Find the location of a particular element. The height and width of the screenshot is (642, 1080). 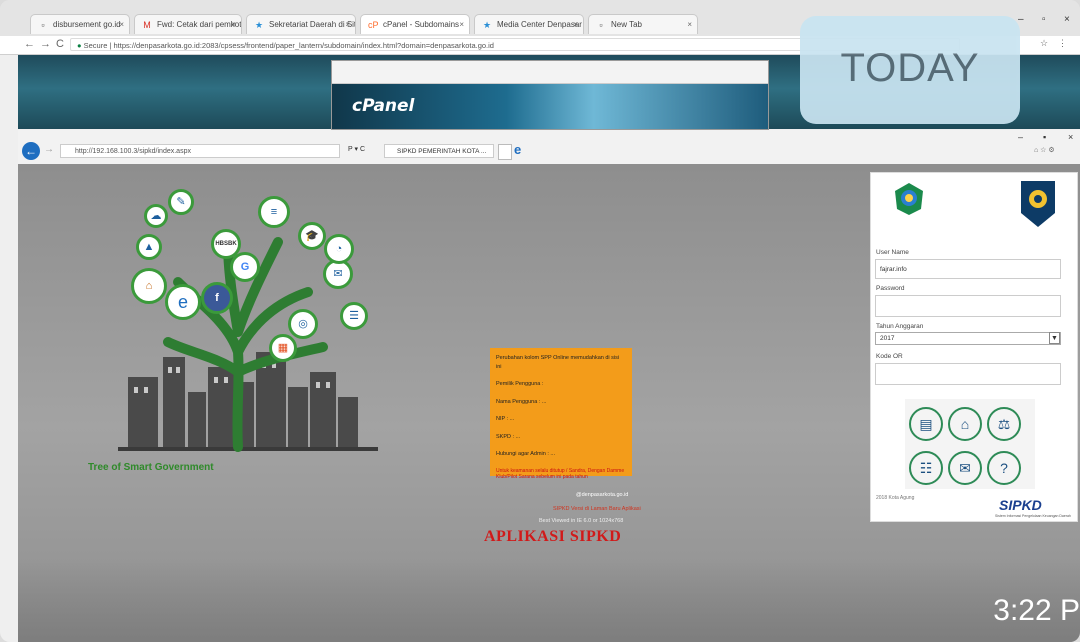

username-field: fajrar.info is located at coordinates (968, 269).